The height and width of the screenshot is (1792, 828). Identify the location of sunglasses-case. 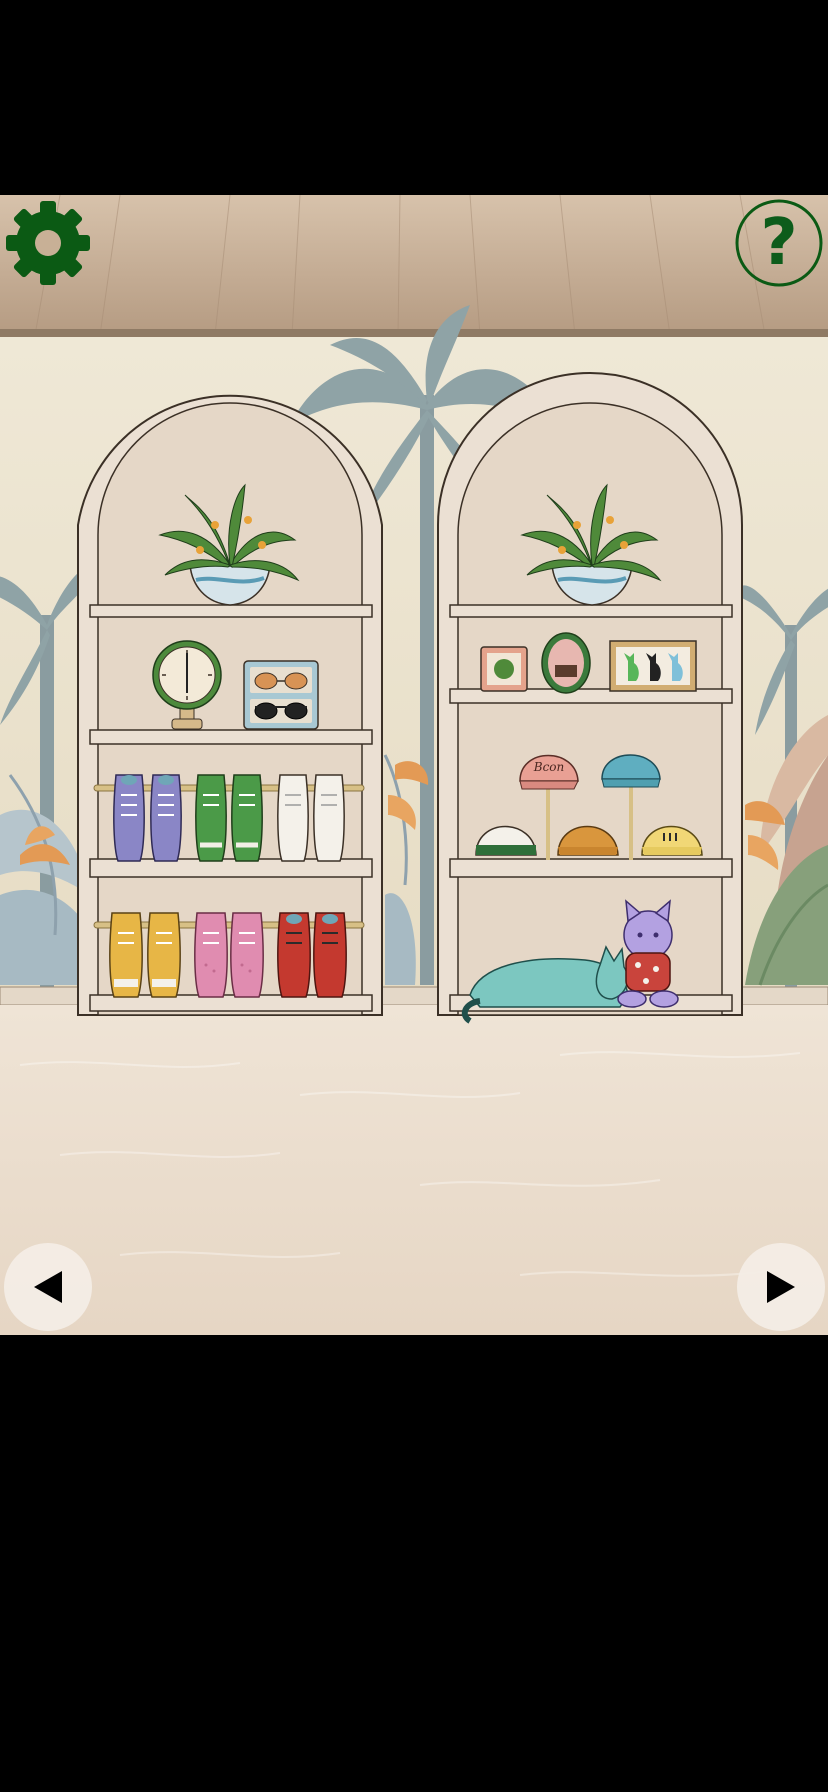
(281, 695).